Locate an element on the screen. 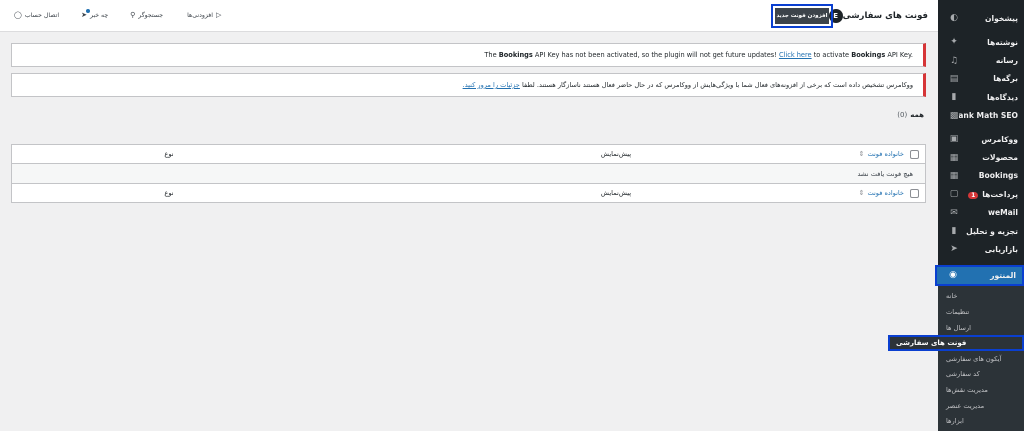  table-footer: خانواده فونت ⇕ پیش‌نمایش نوع is located at coordinates (468, 192).